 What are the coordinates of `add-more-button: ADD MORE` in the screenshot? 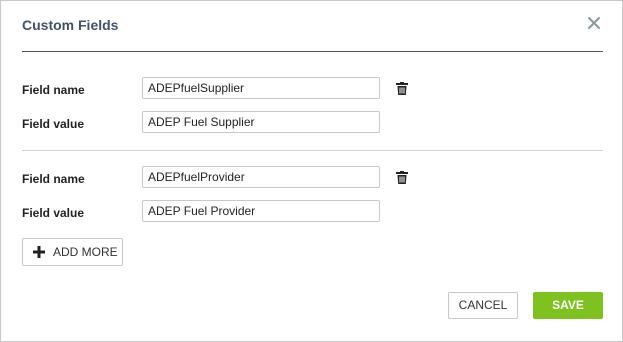 It's located at (72, 252).